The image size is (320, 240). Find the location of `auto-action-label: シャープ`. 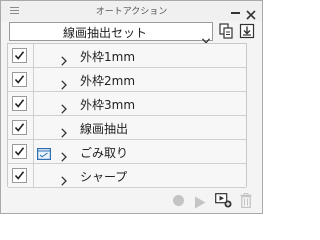

auto-action-label: シャープ is located at coordinates (104, 177).